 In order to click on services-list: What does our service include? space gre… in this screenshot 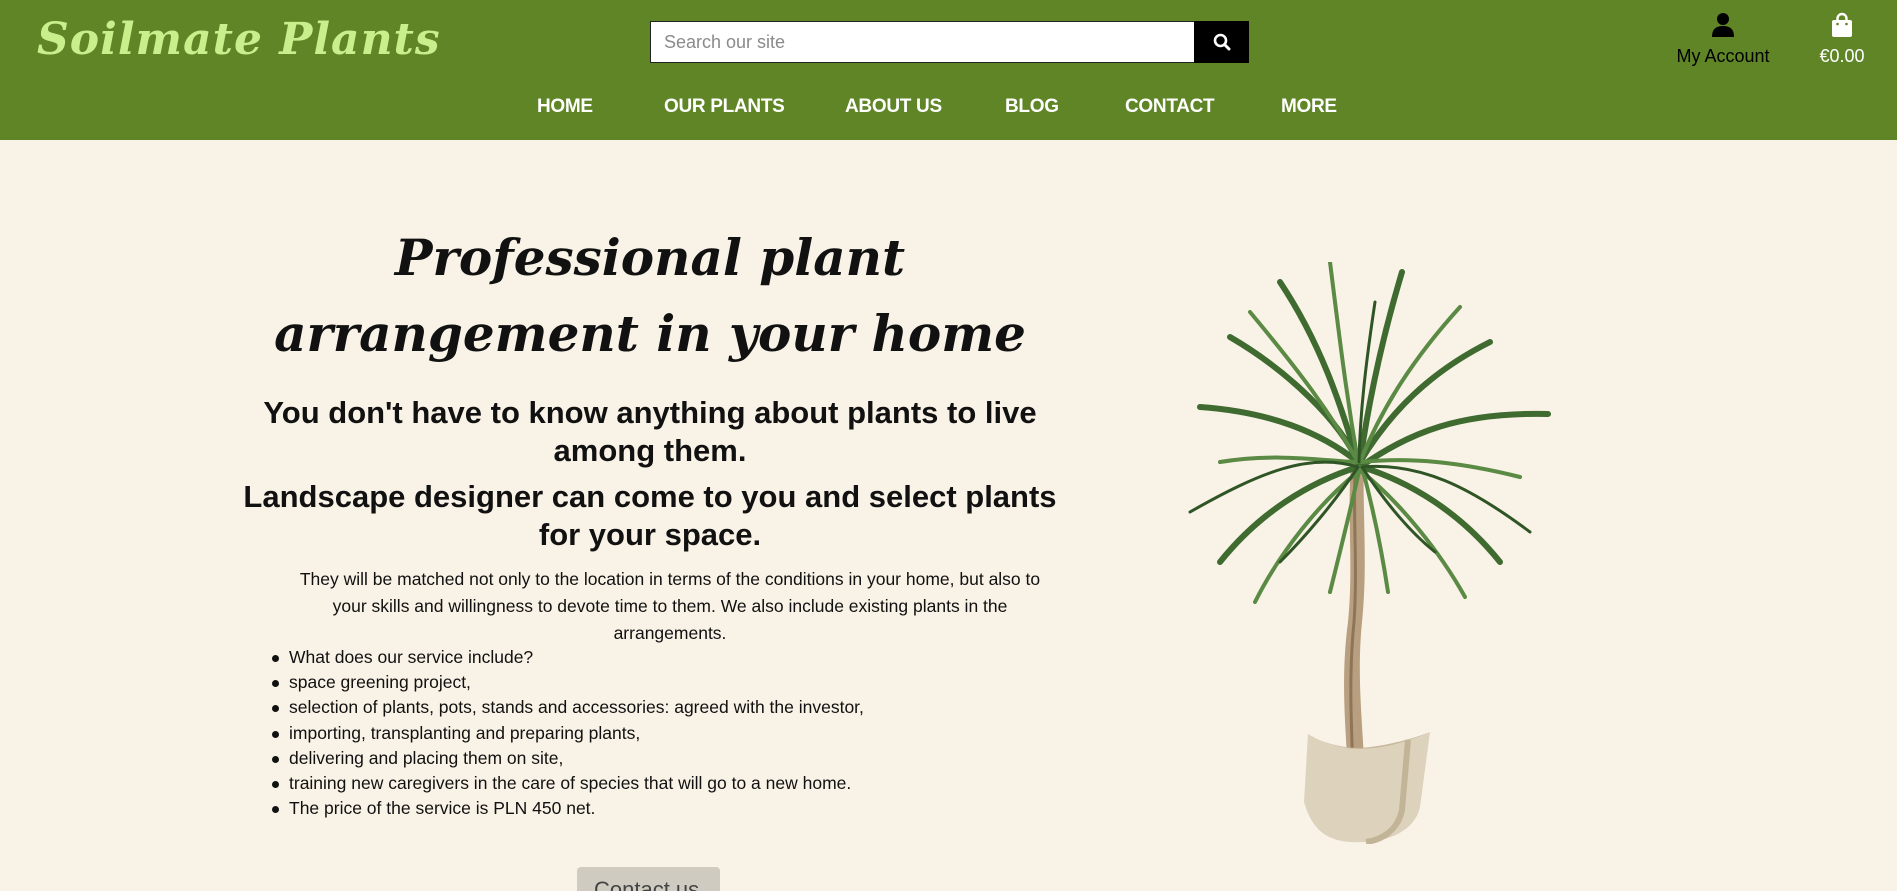, I will do `click(568, 733)`.